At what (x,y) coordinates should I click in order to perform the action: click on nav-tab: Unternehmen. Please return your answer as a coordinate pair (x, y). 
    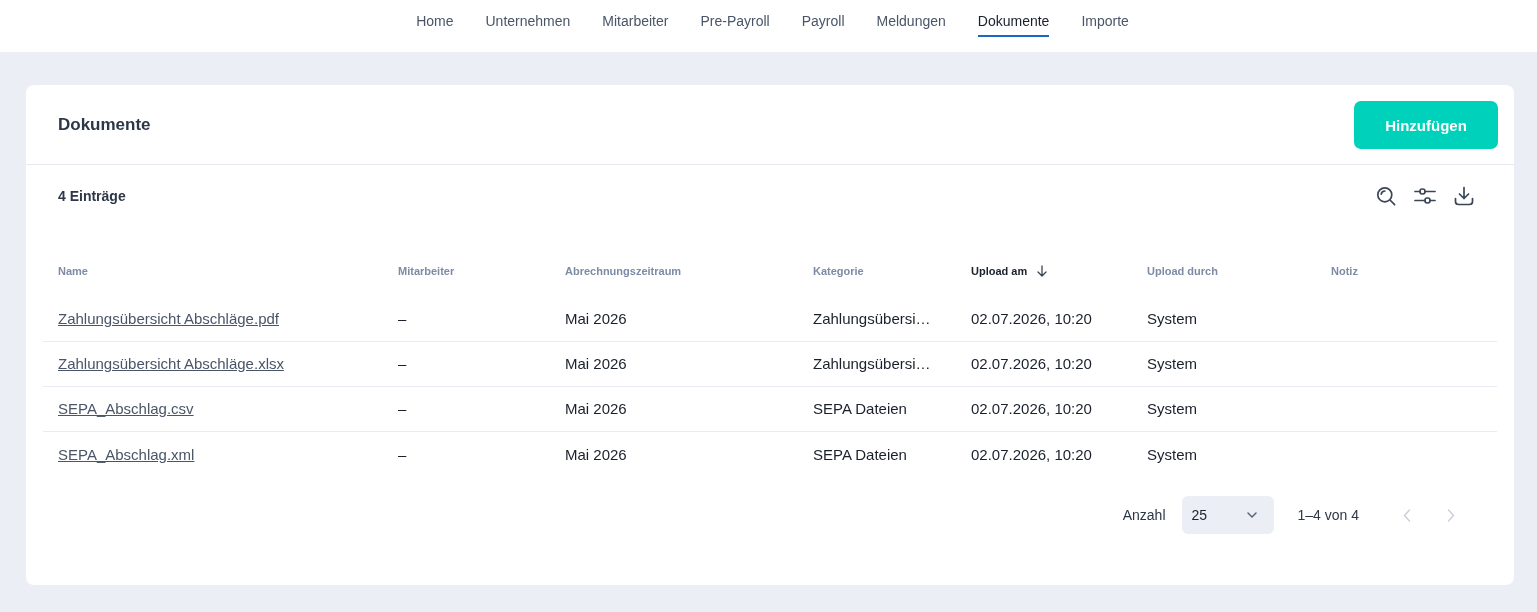
    Looking at the image, I should click on (528, 18).